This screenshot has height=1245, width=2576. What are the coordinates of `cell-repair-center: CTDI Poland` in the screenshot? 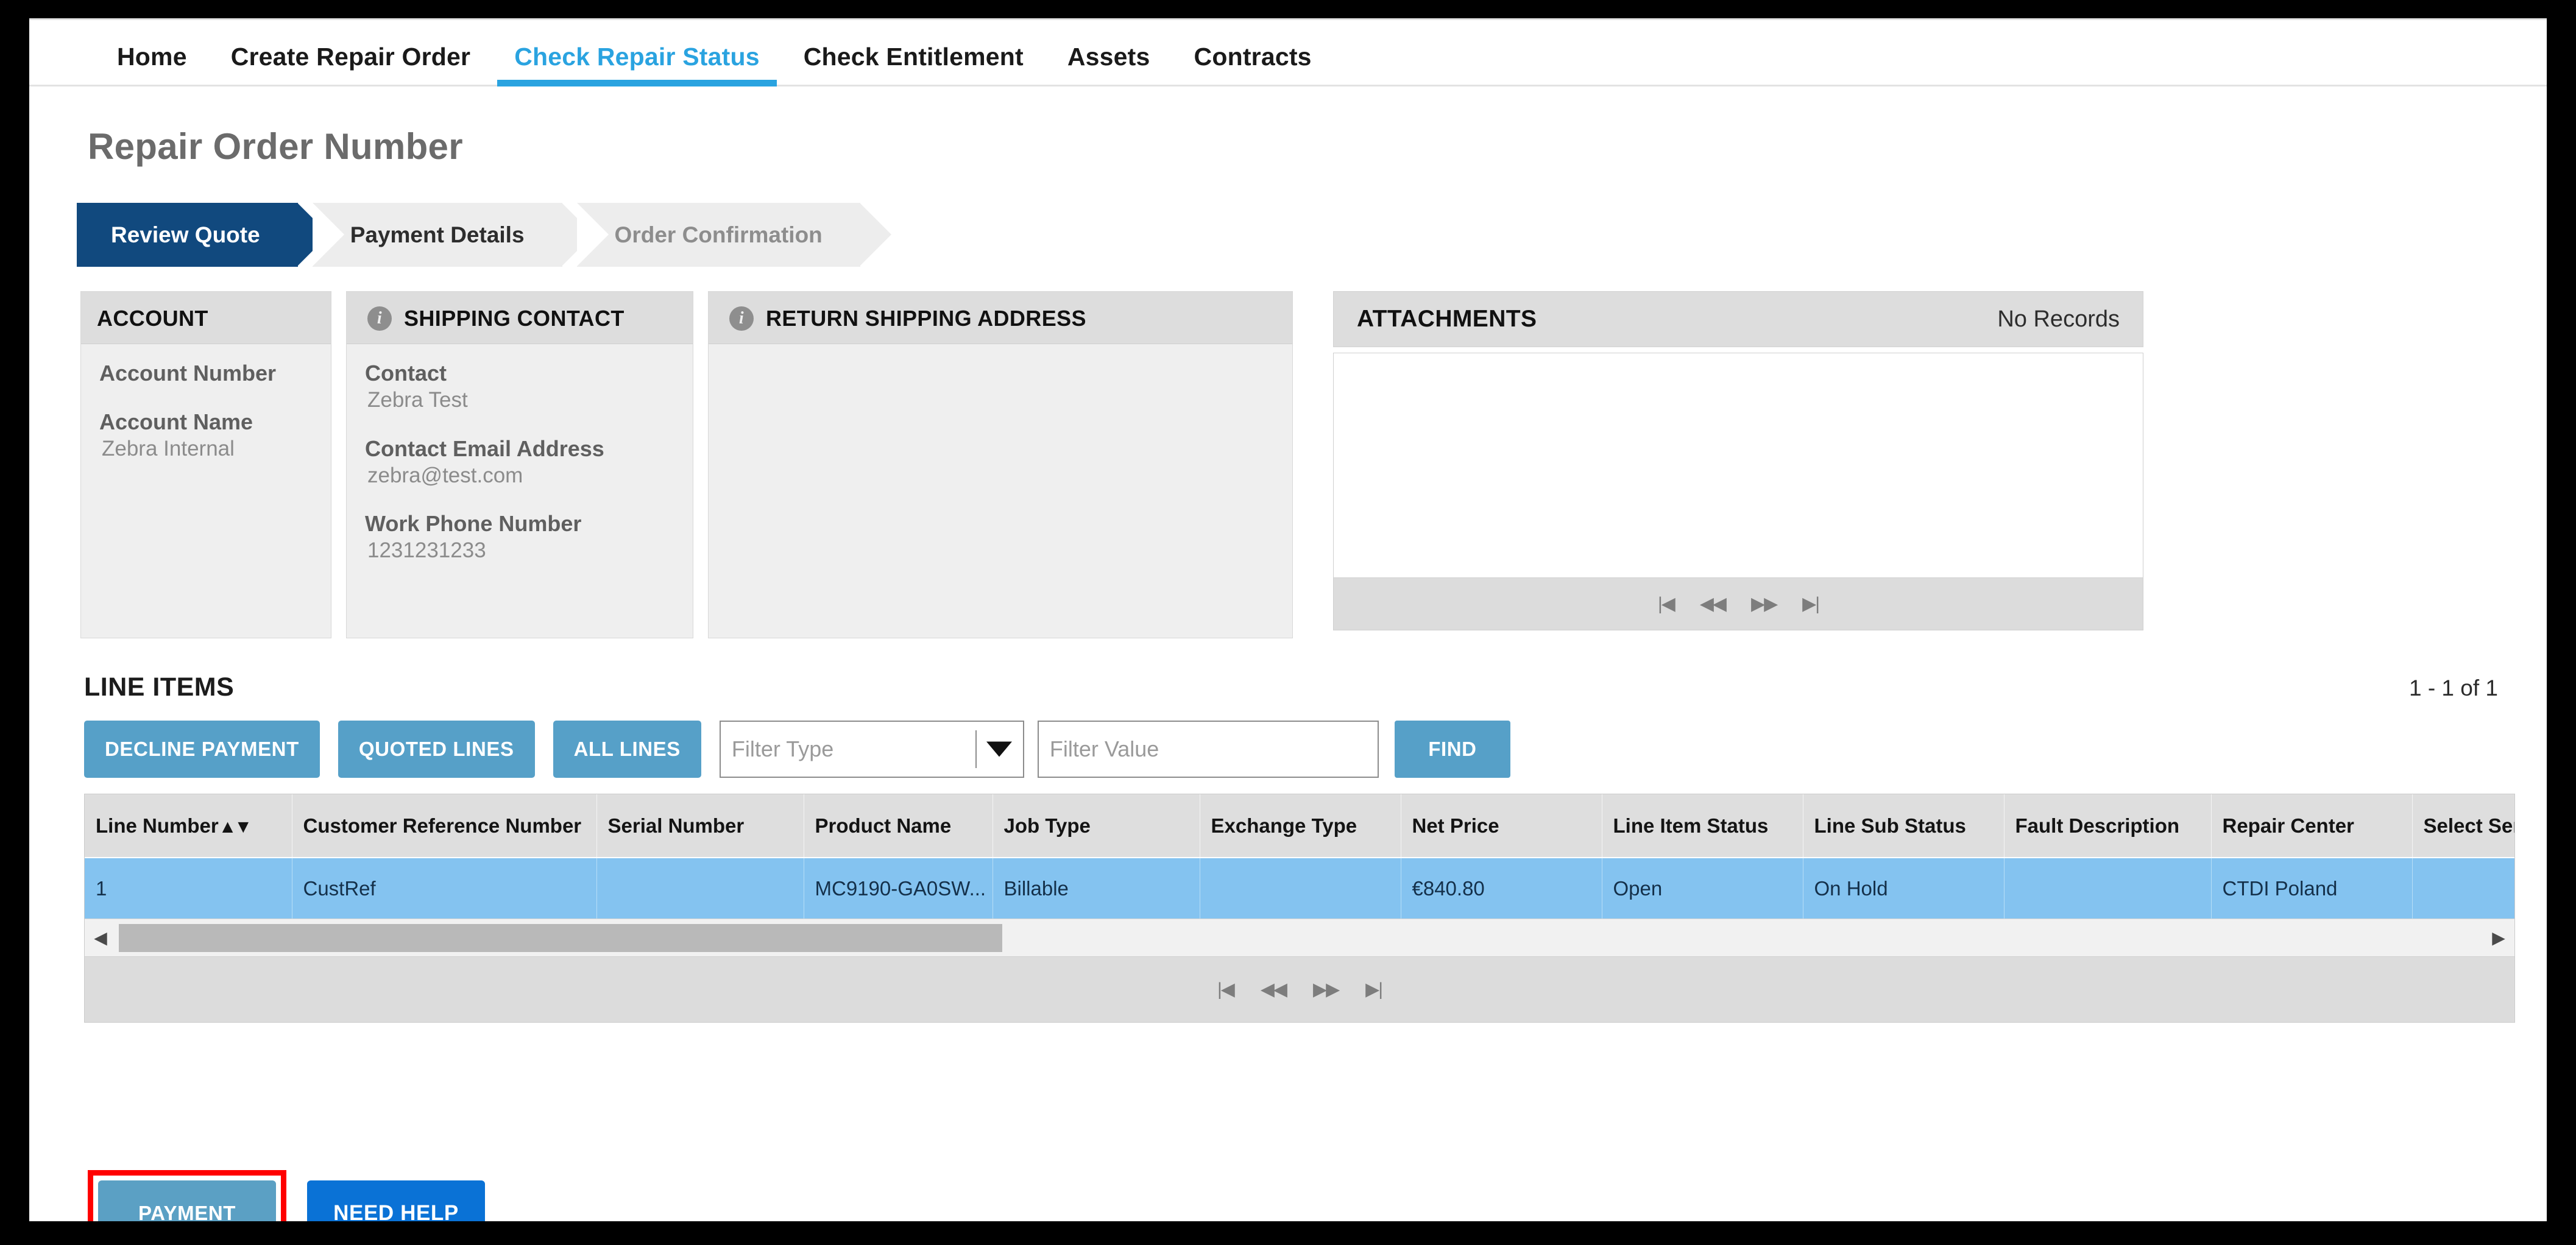 It's located at (2312, 888).